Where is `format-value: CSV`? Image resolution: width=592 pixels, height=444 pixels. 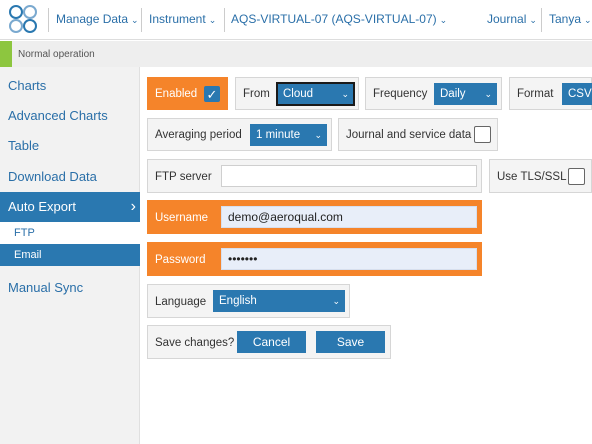
format-value: CSV is located at coordinates (580, 94).